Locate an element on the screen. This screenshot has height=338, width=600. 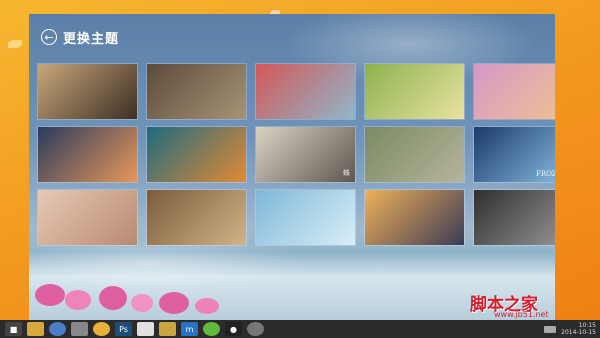
browser-icon is located at coordinates (57, 329).